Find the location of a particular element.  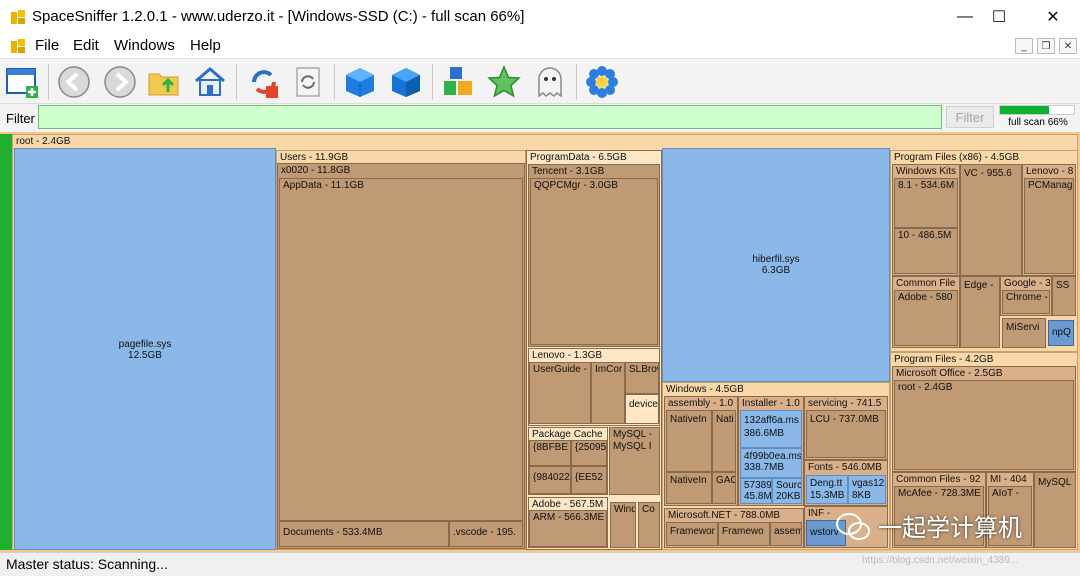

tile-sublabel: MySQL I is located at coordinates (632, 446).